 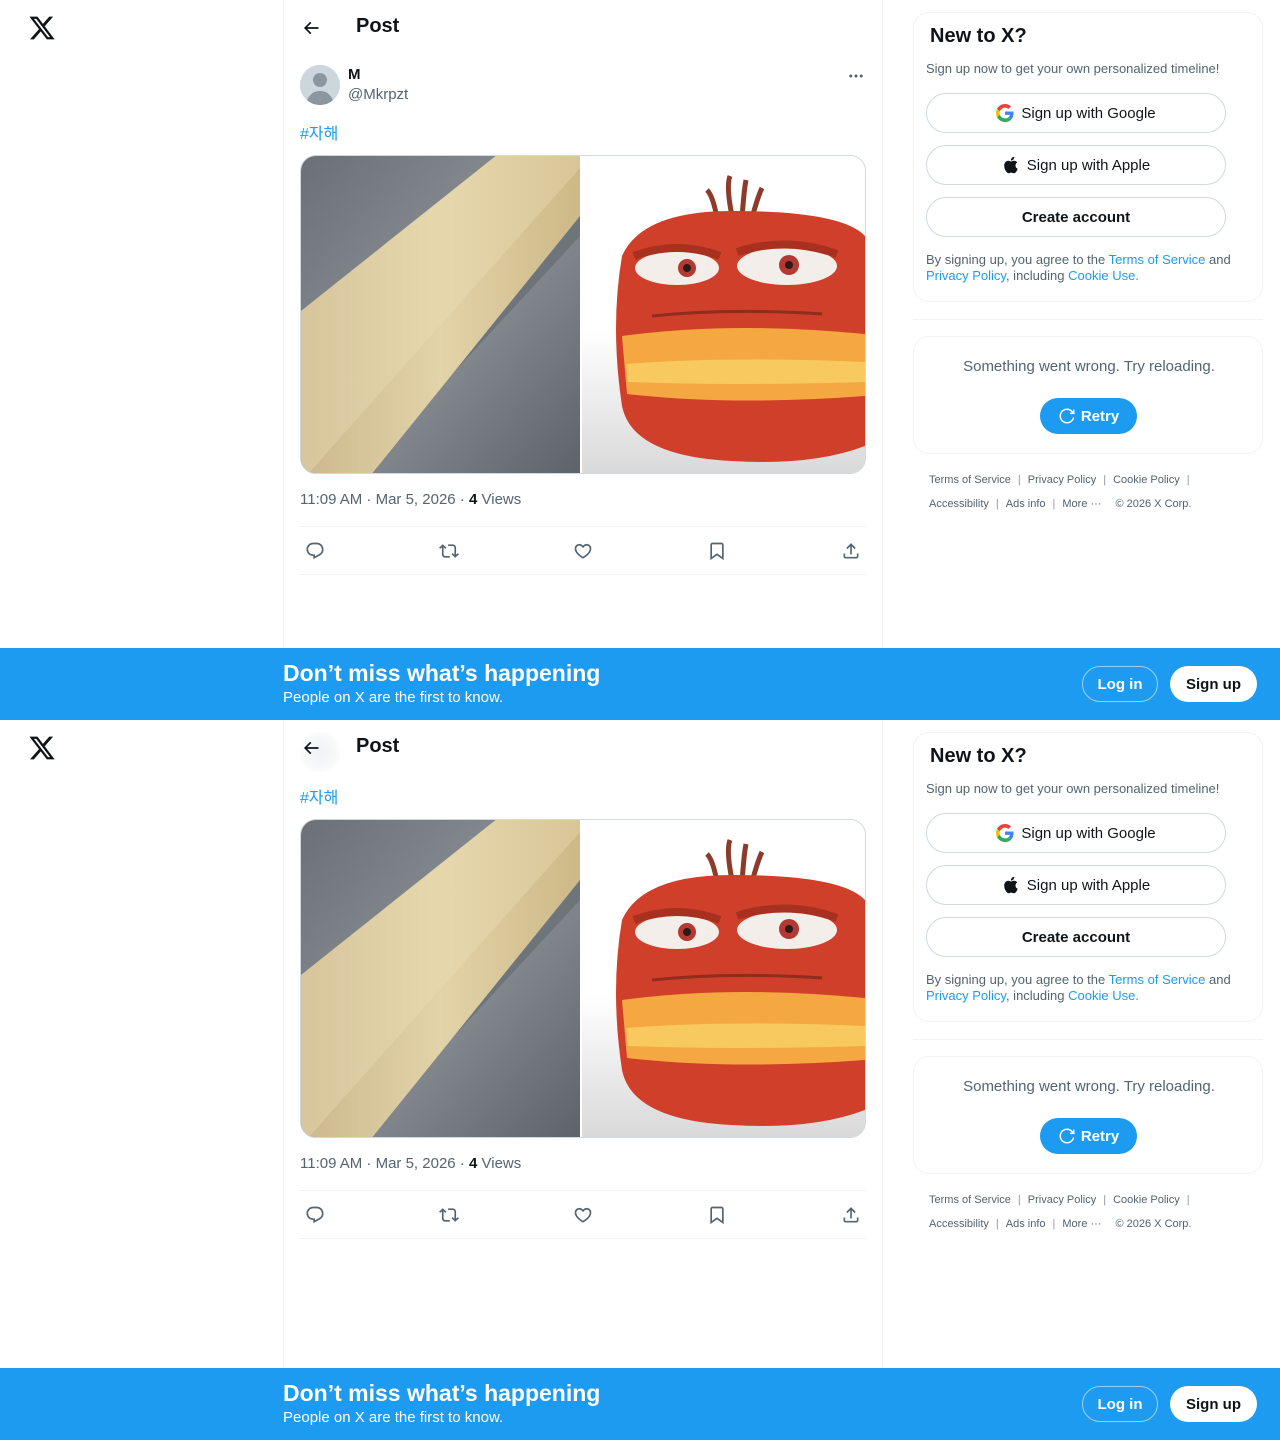 What do you see at coordinates (320, 85) in the screenshot?
I see `avatar` at bounding box center [320, 85].